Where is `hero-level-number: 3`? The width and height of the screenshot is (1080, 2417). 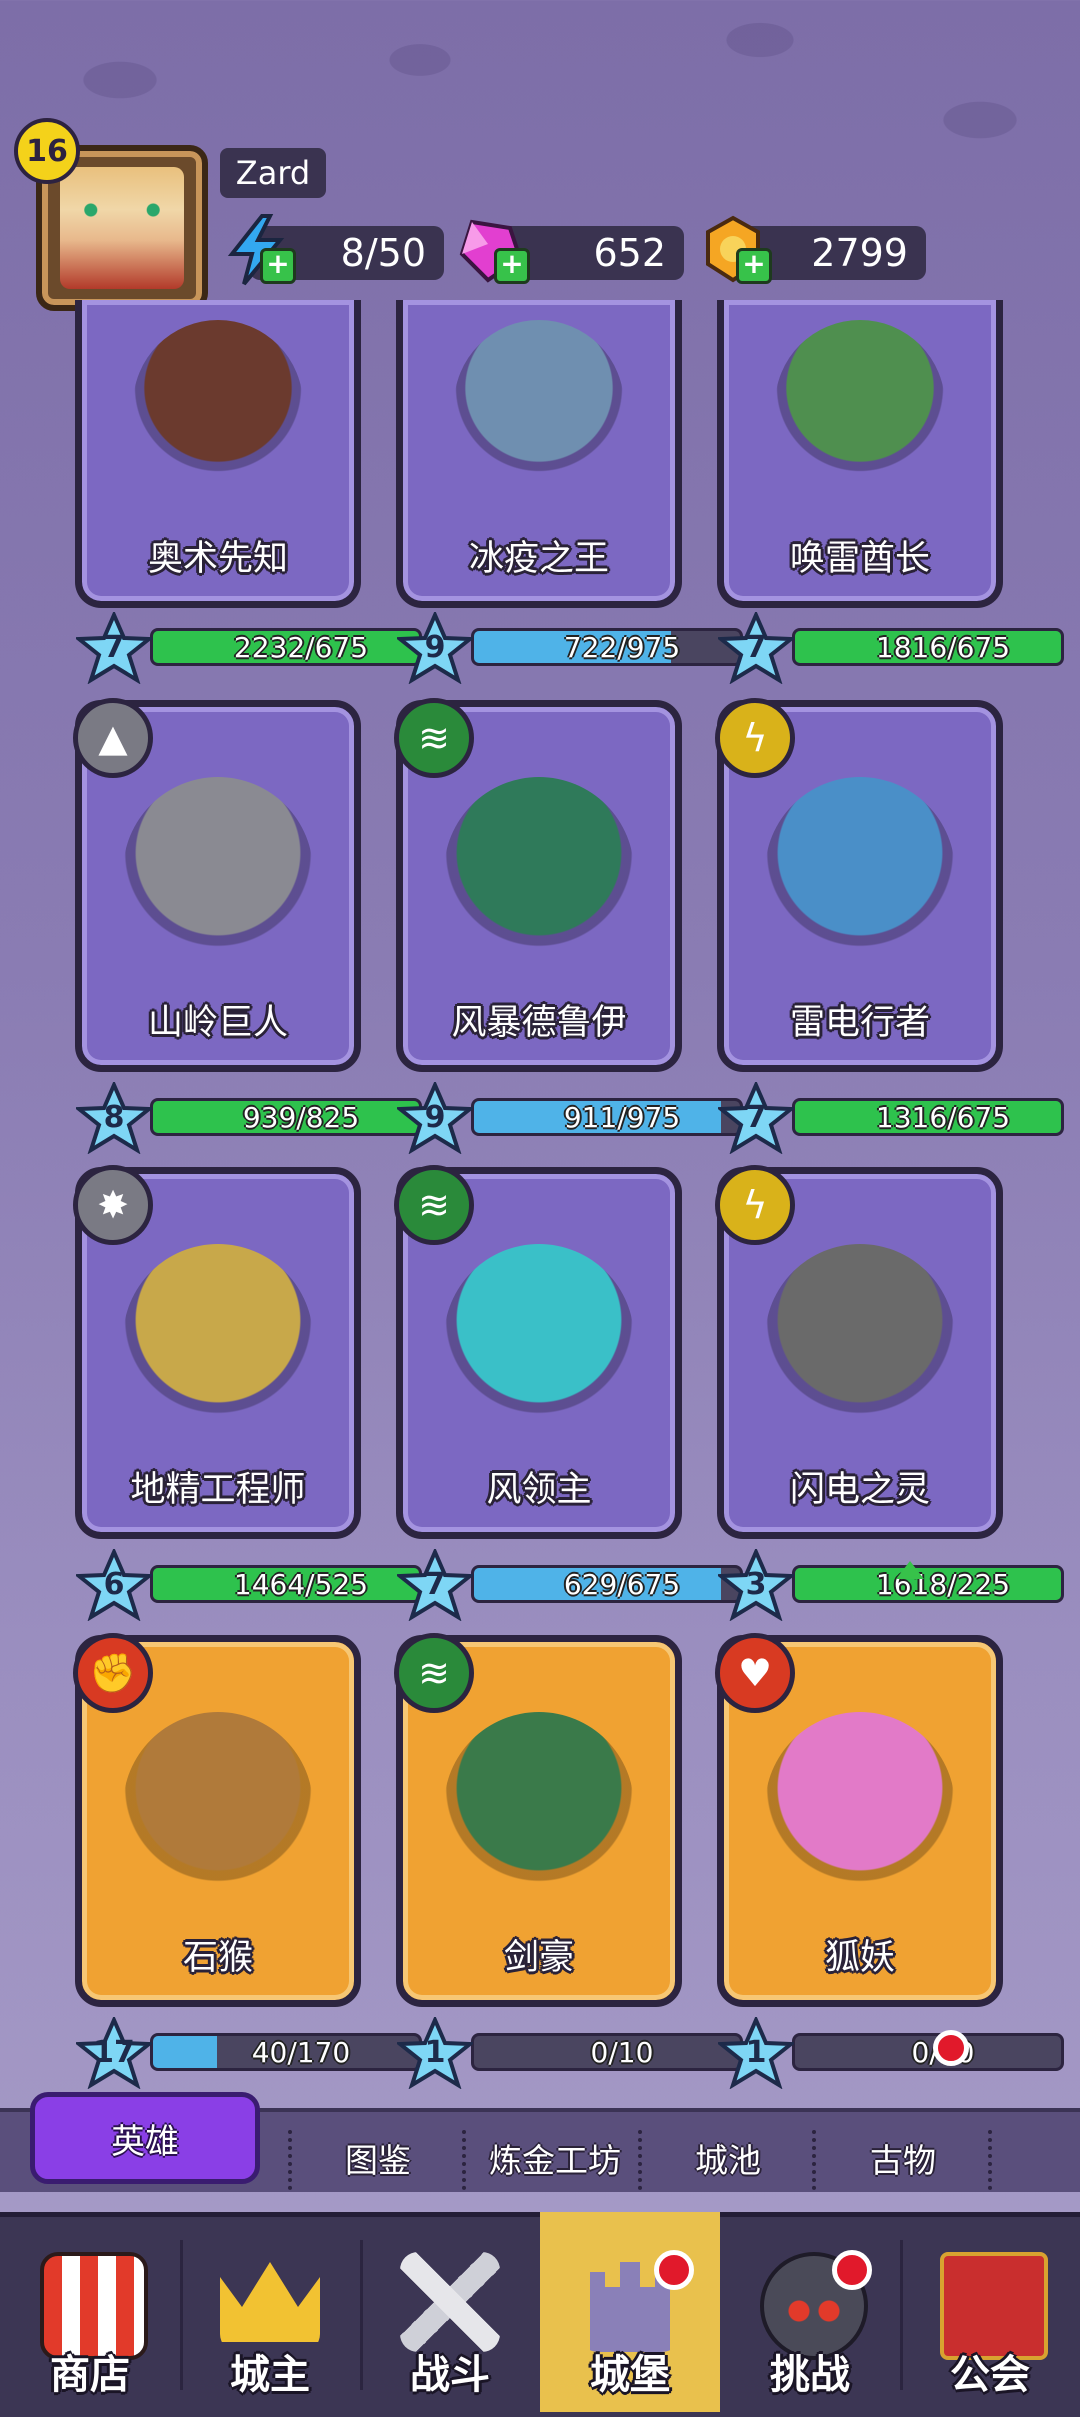
hero-level-number: 3 is located at coordinates (756, 1584).